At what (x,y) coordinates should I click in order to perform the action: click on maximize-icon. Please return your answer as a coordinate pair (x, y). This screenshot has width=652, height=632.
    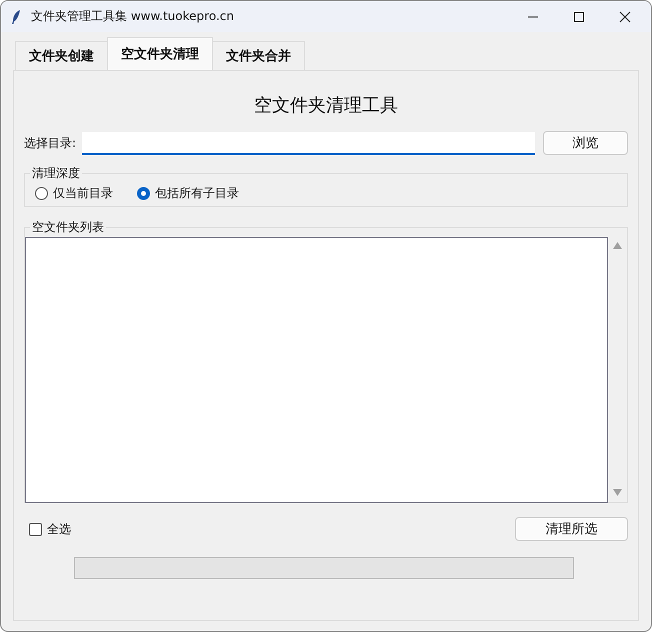
    Looking at the image, I should click on (579, 16).